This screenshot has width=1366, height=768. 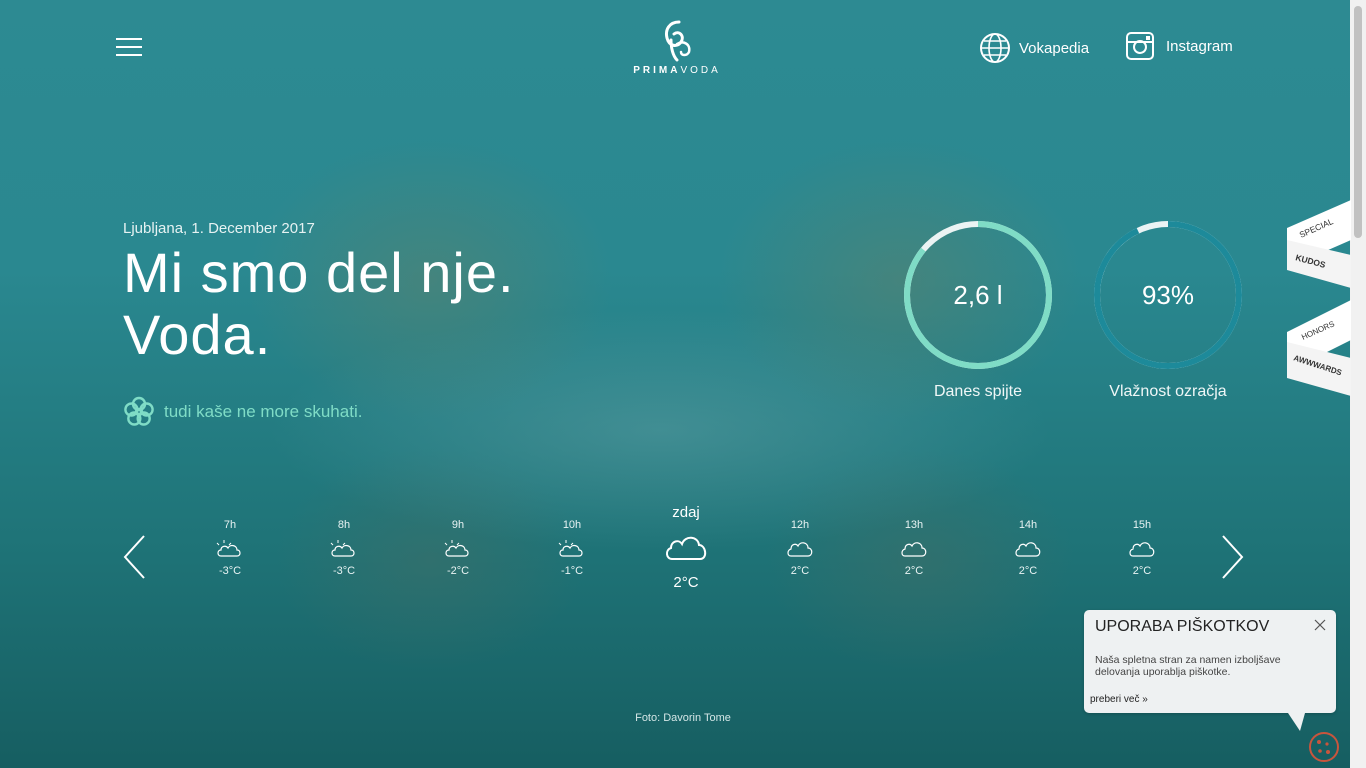 I want to click on forecast-hour-time: 15h, so click(x=1142, y=525).